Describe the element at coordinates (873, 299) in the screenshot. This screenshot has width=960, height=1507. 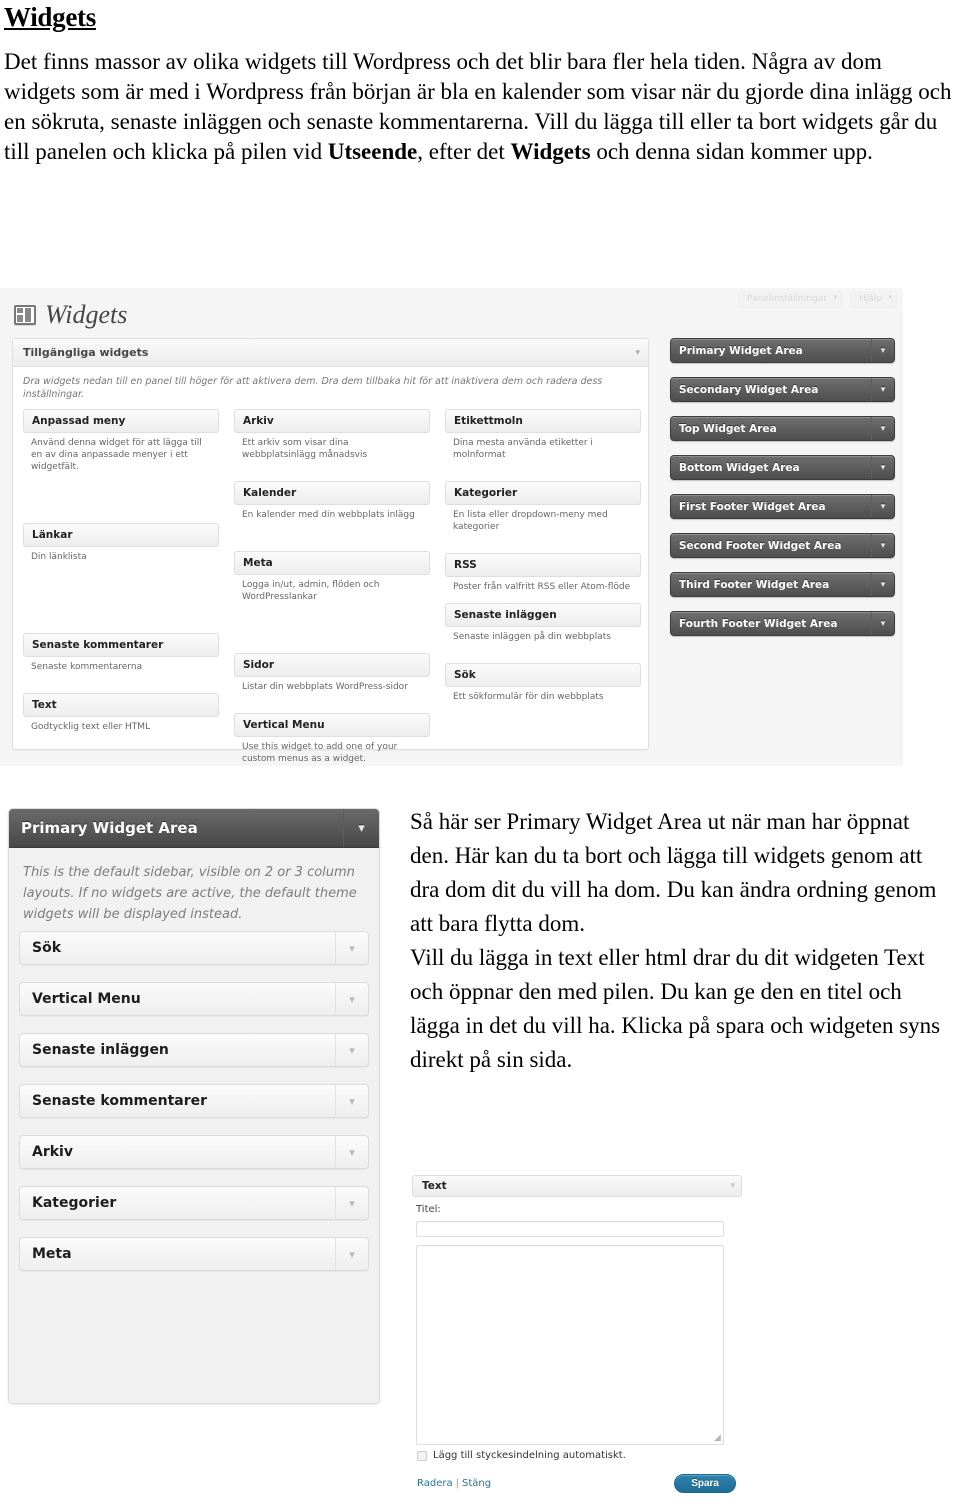
I see `help-tab: Hjälp` at that location.